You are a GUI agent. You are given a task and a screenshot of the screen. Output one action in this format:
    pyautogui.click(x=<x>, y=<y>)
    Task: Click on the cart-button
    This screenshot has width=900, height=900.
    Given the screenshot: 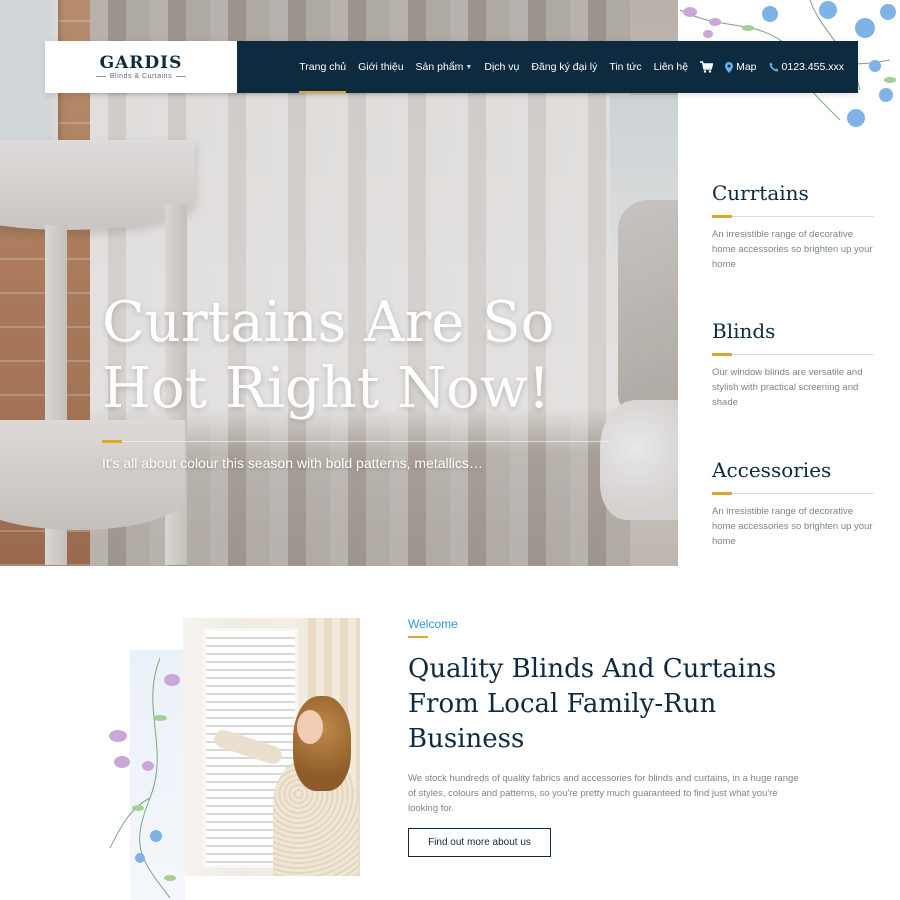 What is the action you would take?
    pyautogui.click(x=706, y=67)
    